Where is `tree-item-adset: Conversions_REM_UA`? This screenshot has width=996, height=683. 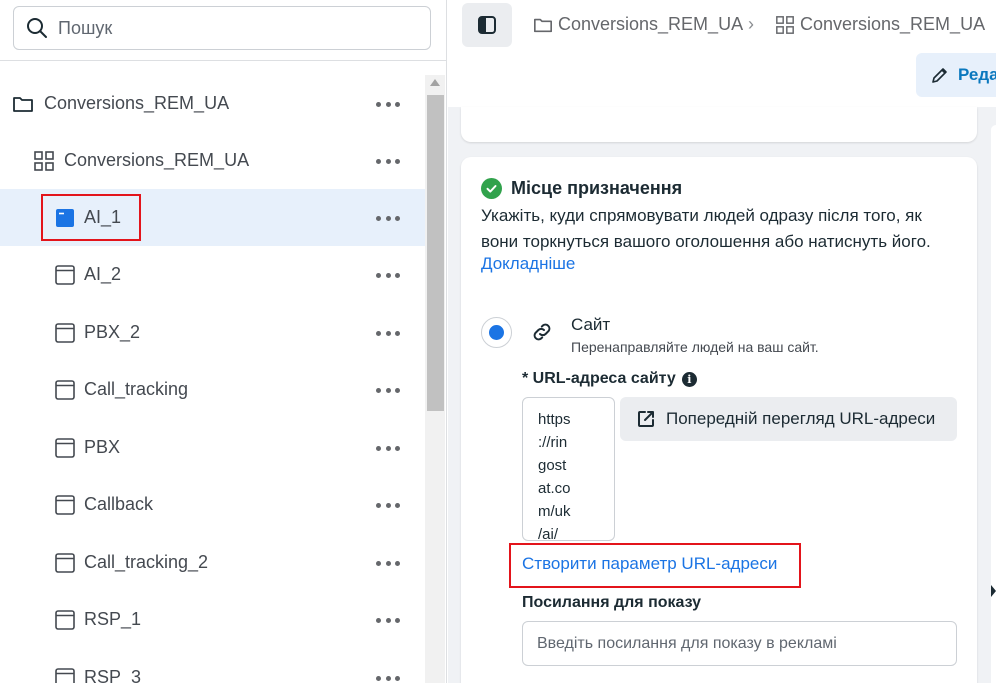
tree-item-adset: Conversions_REM_UA is located at coordinates (212, 160).